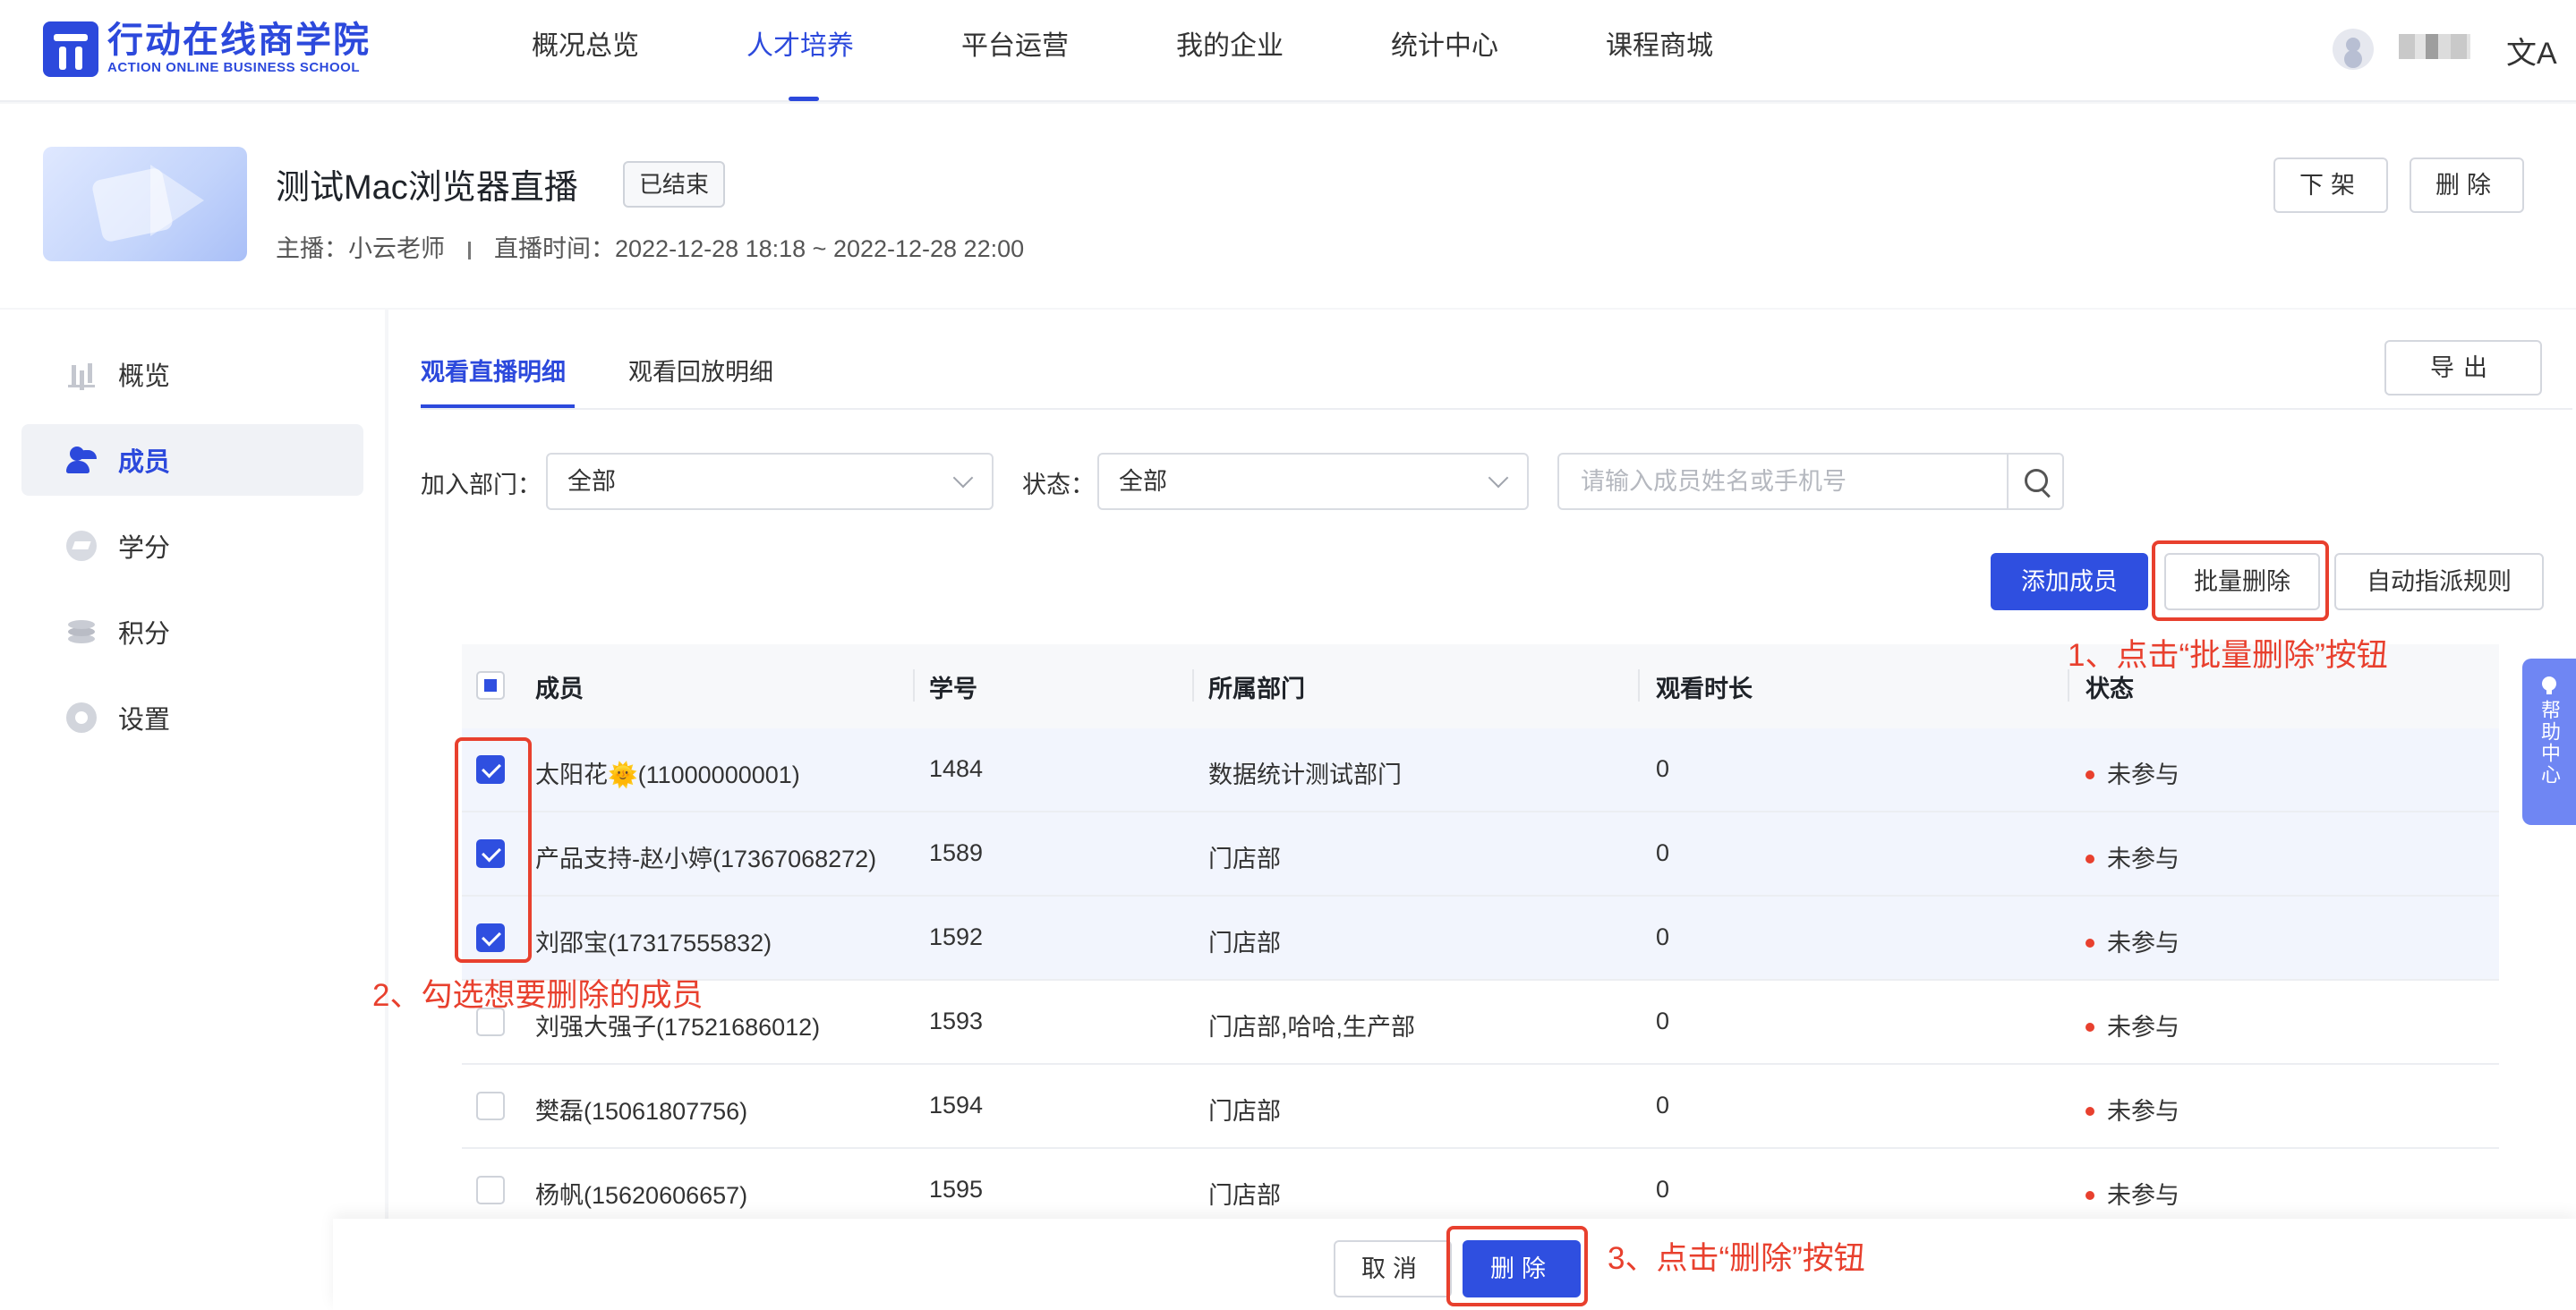  What do you see at coordinates (1480, 770) in the screenshot?
I see `table-row: 太阳花🌞(11000000001) 1484 数据统计测试部门 0 未参与` at bounding box center [1480, 770].